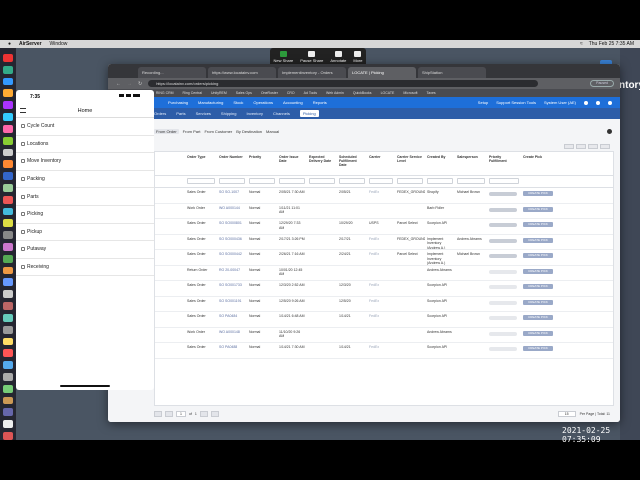 This screenshot has height=480, width=640. Describe the element at coordinates (309, 113) in the screenshot. I see `sub-nav-tab: Picking` at that location.